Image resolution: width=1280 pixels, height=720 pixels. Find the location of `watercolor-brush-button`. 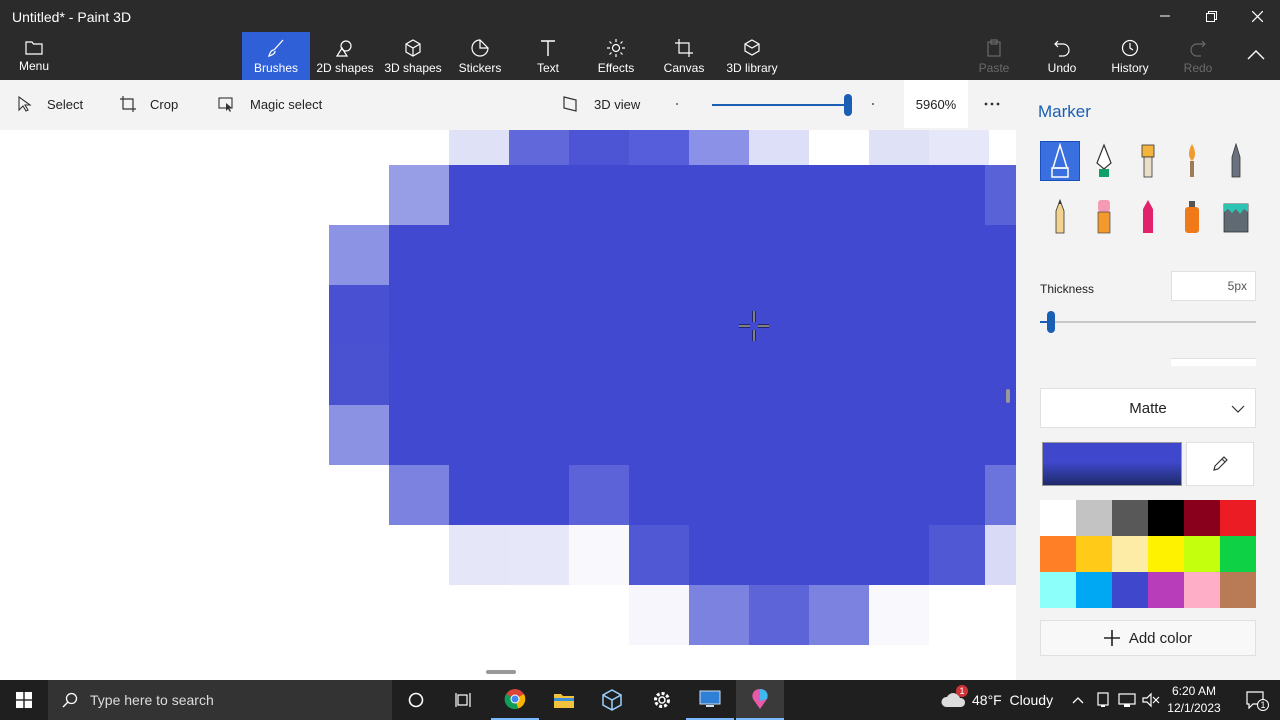

watercolor-brush-button is located at coordinates (1192, 161).